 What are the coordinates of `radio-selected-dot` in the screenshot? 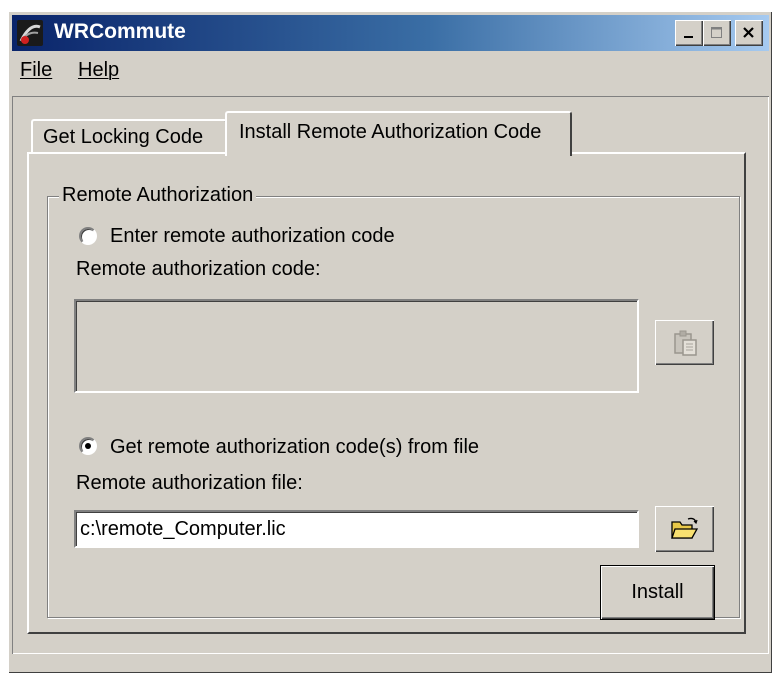 It's located at (88, 446).